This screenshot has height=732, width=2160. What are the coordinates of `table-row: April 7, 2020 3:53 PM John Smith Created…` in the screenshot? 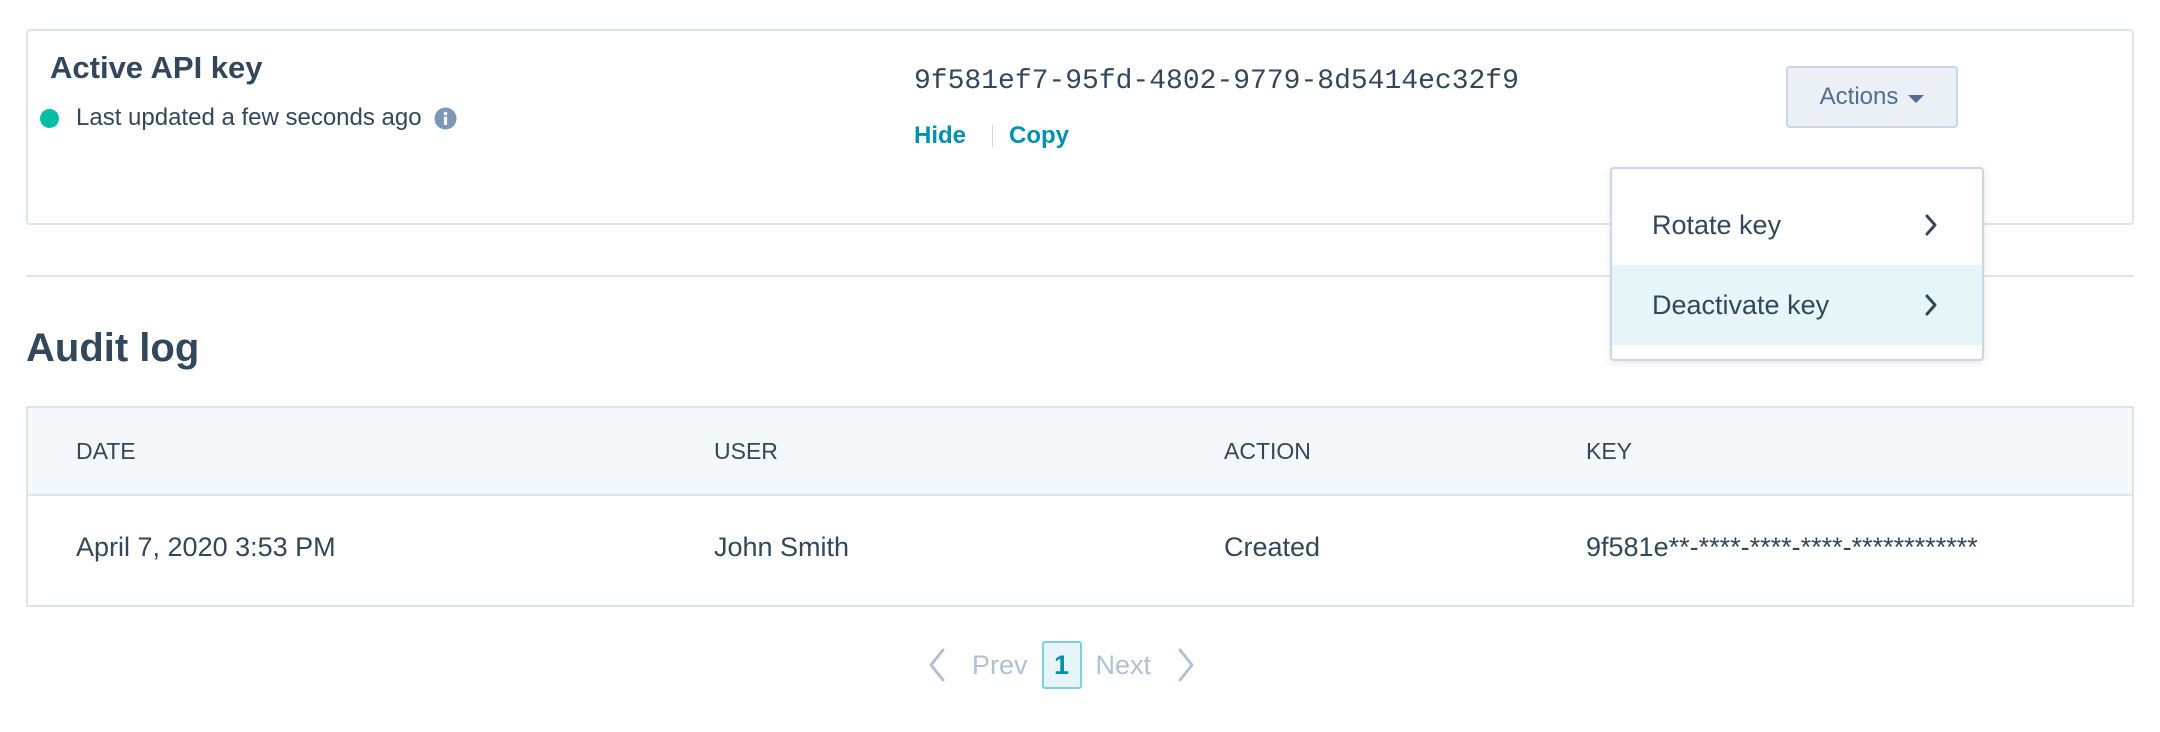 It's located at (1080, 550).